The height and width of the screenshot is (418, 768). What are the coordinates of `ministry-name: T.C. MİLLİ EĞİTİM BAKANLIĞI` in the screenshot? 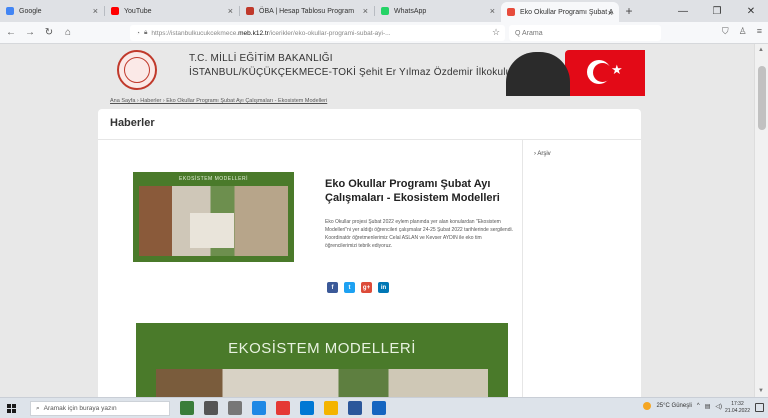 It's located at (261, 58).